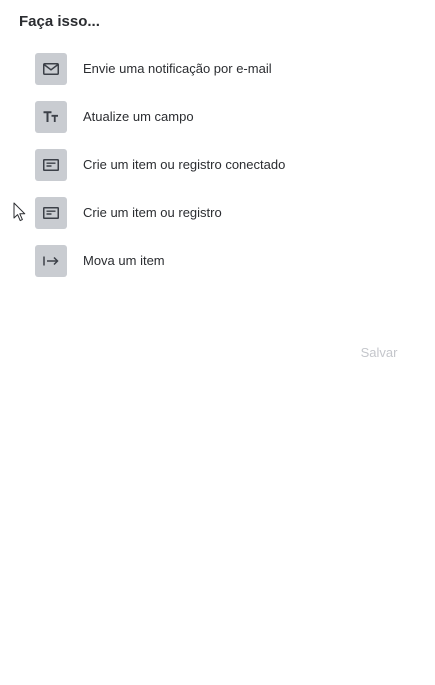  Describe the element at coordinates (51, 68) in the screenshot. I see `envelope-icon` at that location.